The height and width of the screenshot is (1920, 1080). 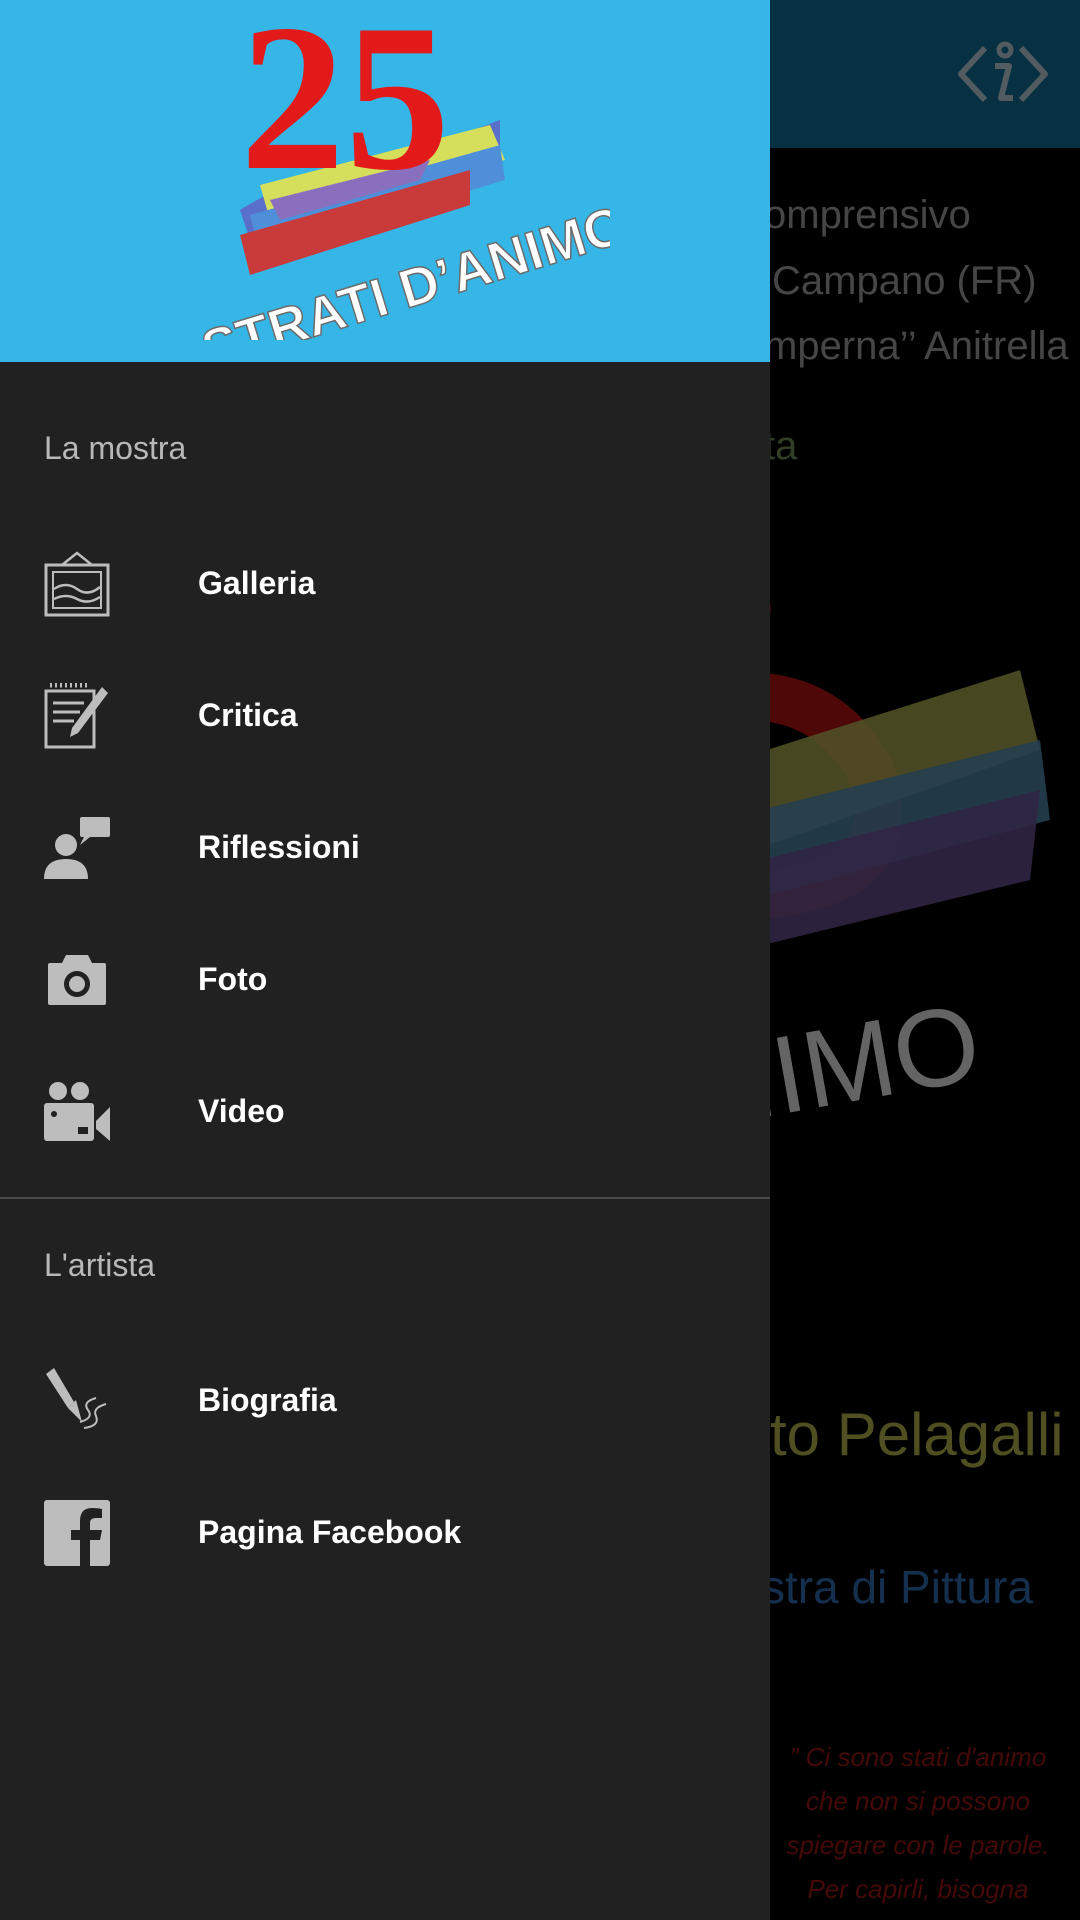 I want to click on menu-item-label: Galleria, so click(x=257, y=583).